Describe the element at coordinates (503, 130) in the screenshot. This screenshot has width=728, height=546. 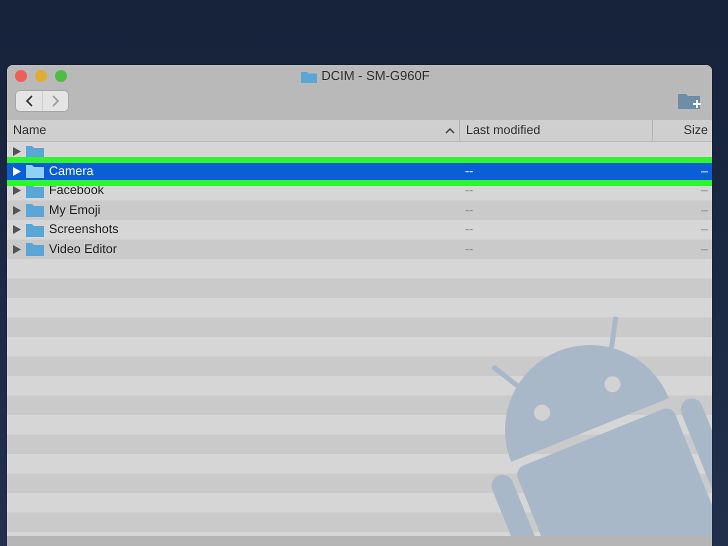
I see `column-header: Last modified` at that location.